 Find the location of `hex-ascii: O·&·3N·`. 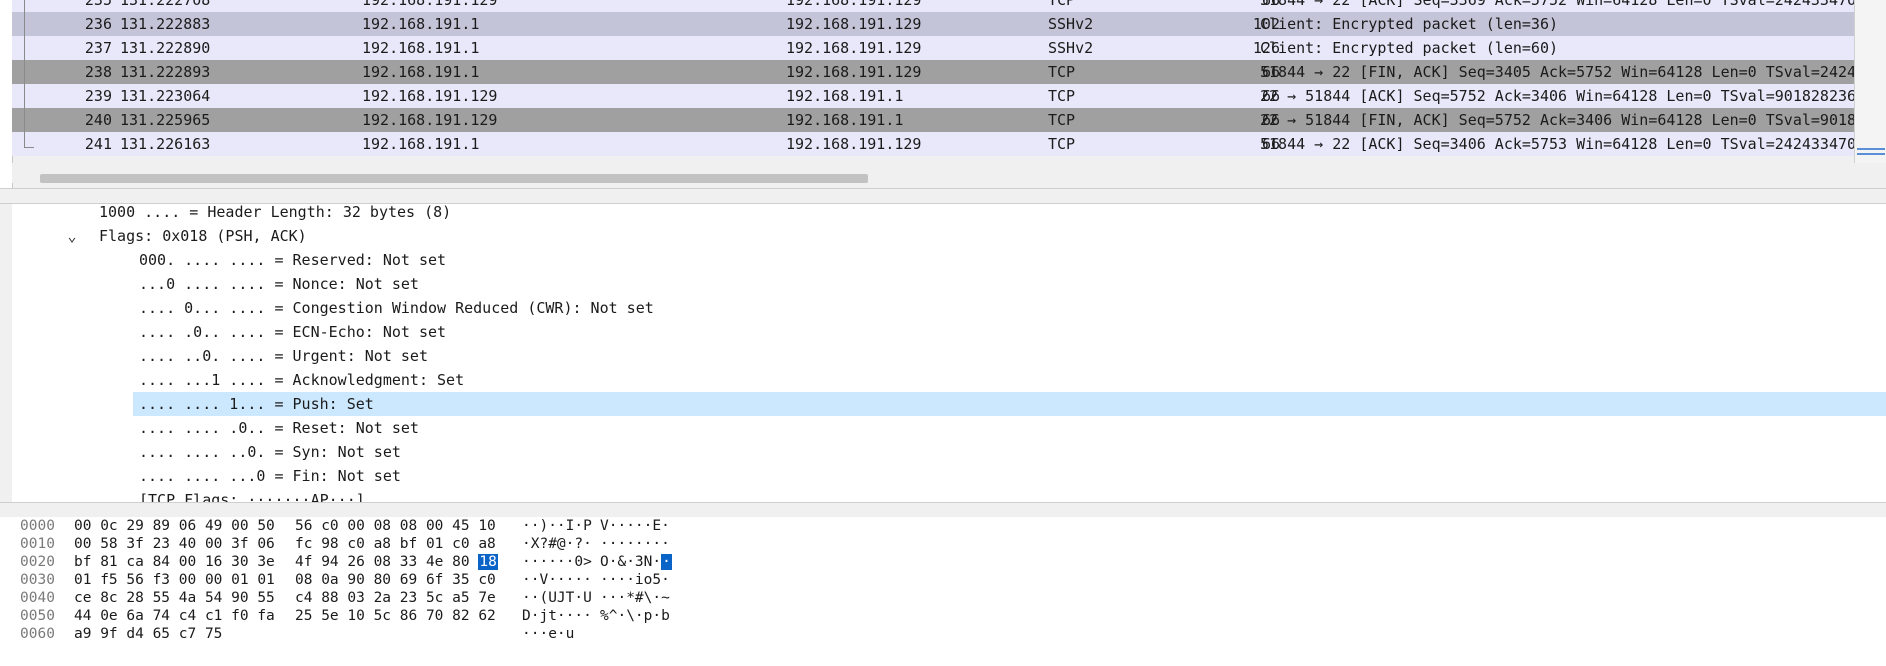

hex-ascii: O·&·3N· is located at coordinates (630, 562).